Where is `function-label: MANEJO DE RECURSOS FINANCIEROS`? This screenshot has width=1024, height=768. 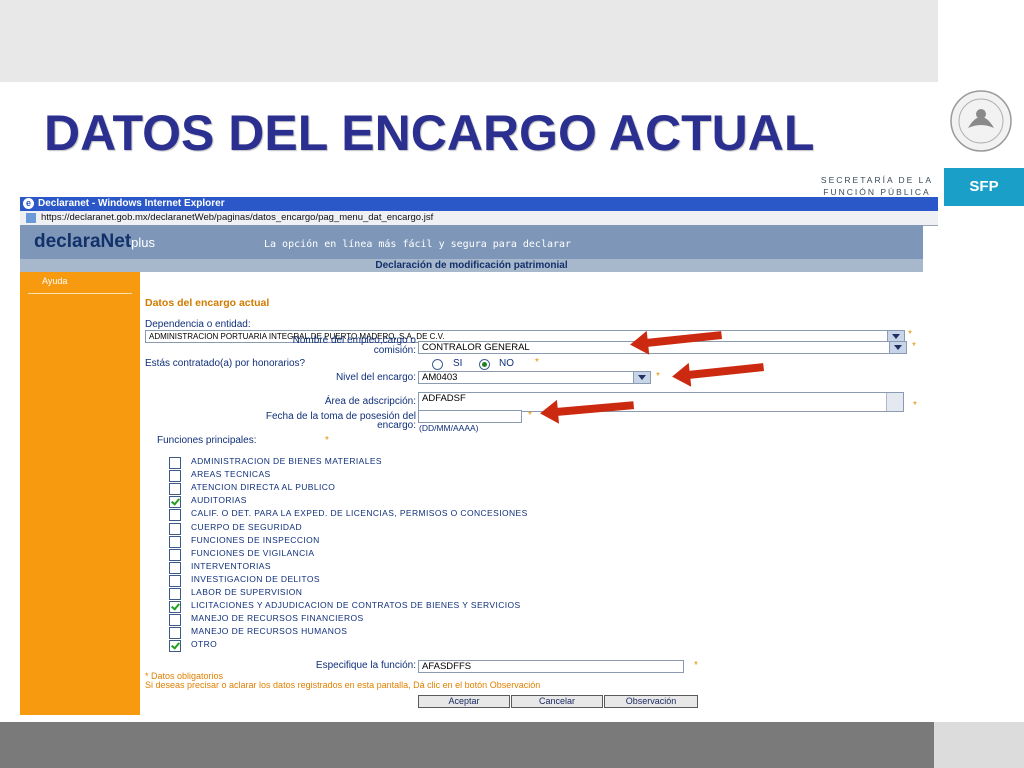
function-label: MANEJO DE RECURSOS FINANCIEROS is located at coordinates (277, 618).